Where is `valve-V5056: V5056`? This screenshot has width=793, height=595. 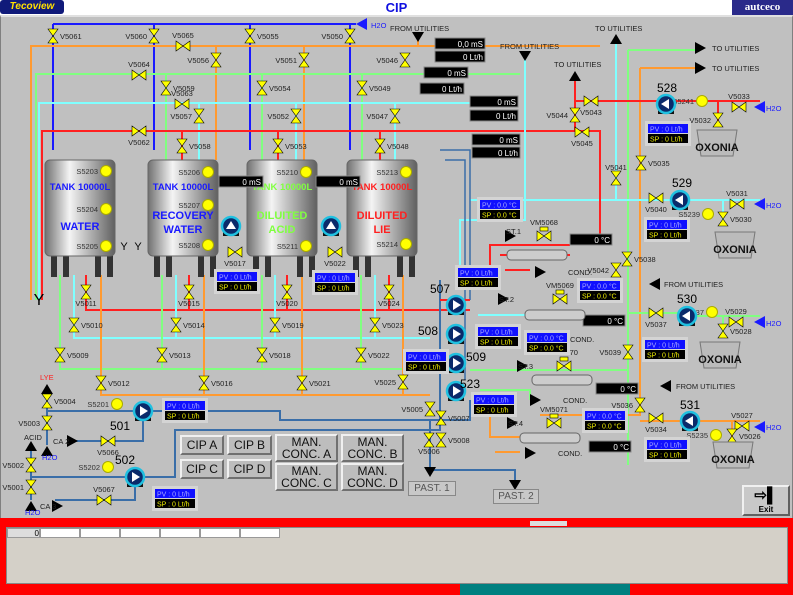 valve-V5056: V5056 is located at coordinates (204, 60).